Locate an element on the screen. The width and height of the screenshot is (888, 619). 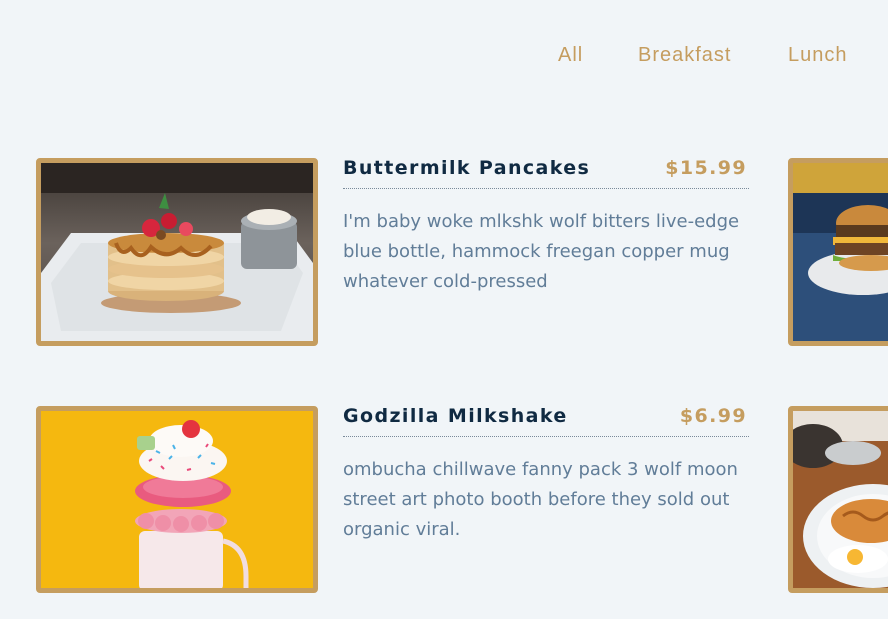
menu-item-price: $15.99 is located at coordinates (706, 168).